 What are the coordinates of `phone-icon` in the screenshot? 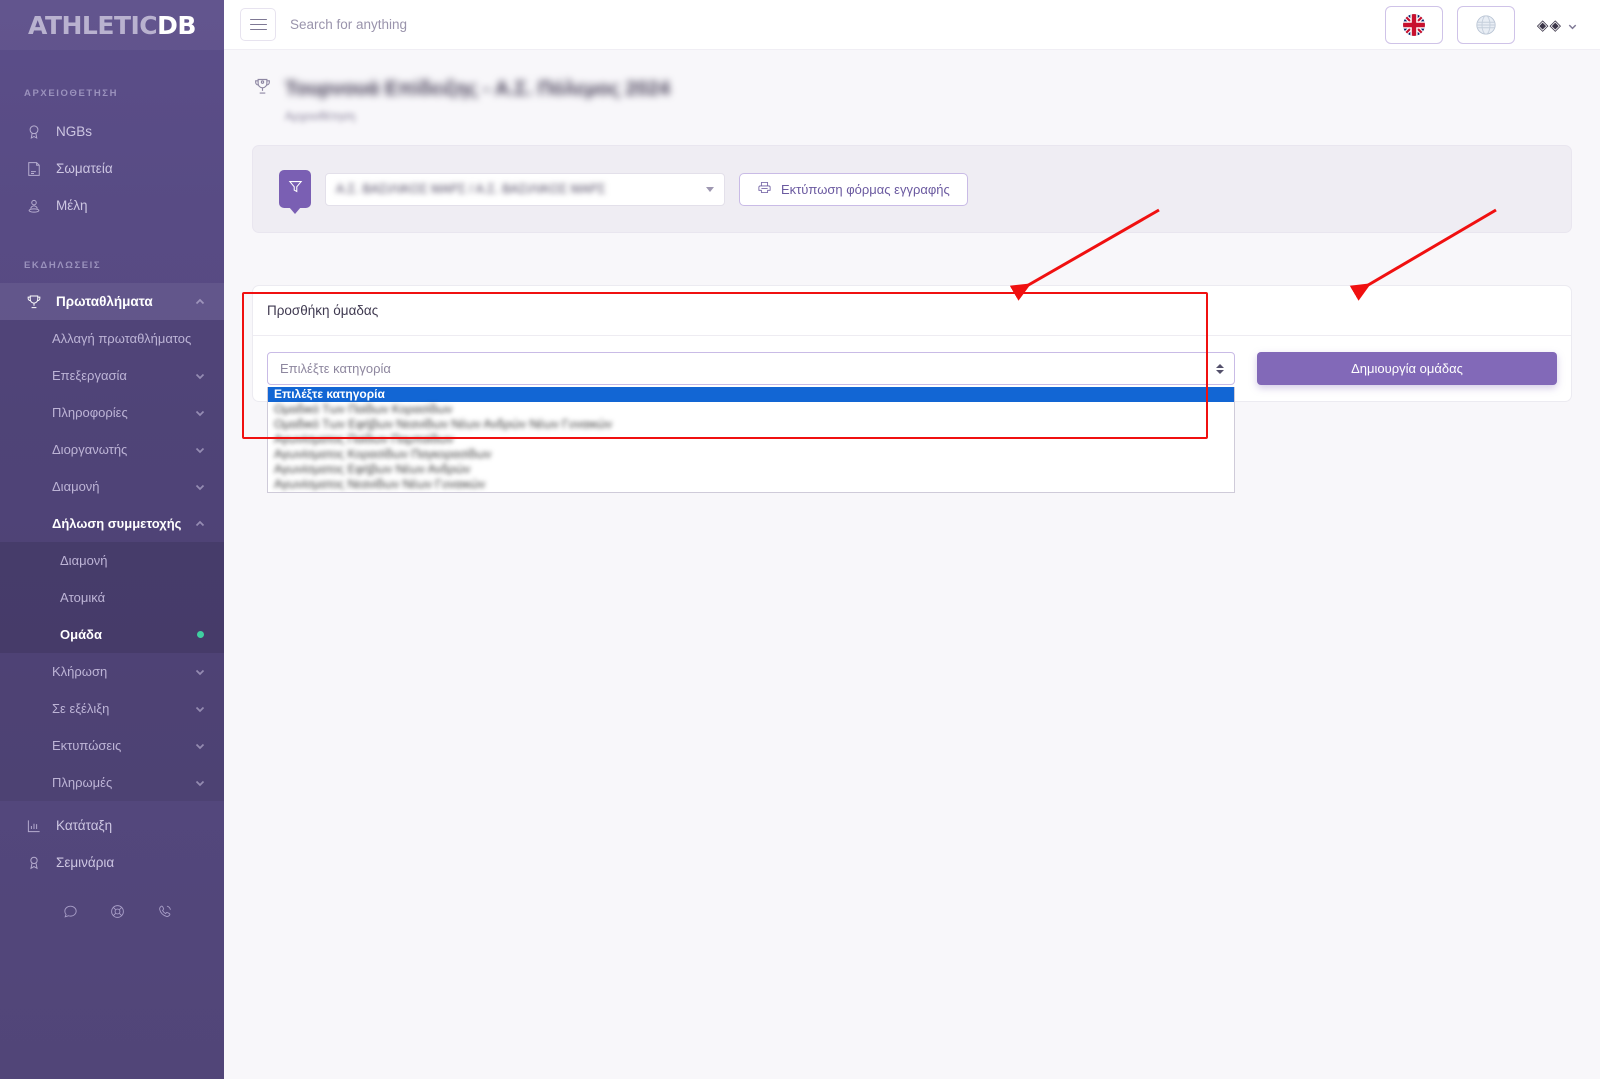 It's located at (164, 914).